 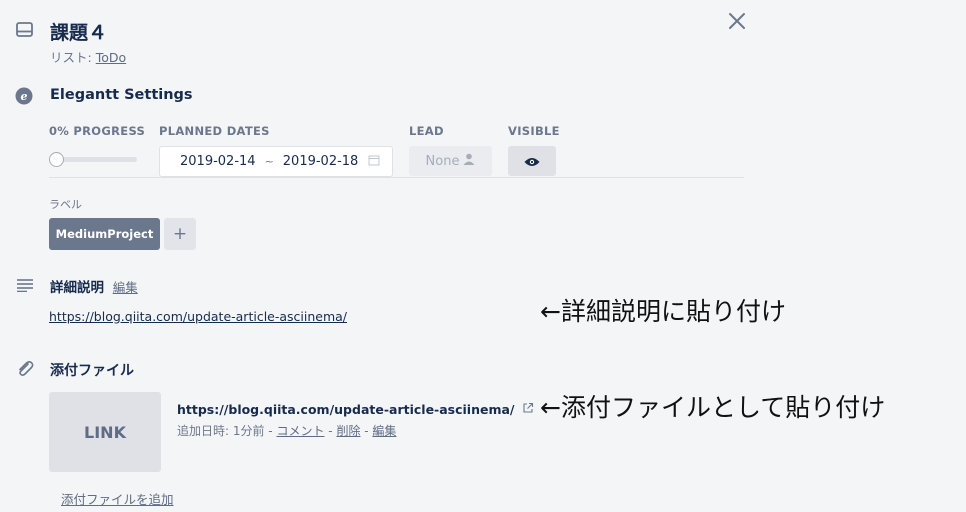 I want to click on labels-heading: ラベル, so click(x=65, y=204).